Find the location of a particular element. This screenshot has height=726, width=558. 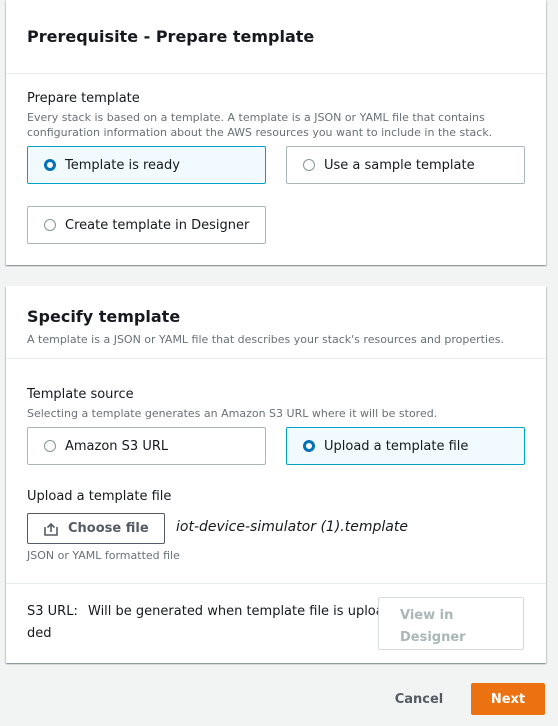

prepare-template-label: Prepare template is located at coordinates (83, 98).